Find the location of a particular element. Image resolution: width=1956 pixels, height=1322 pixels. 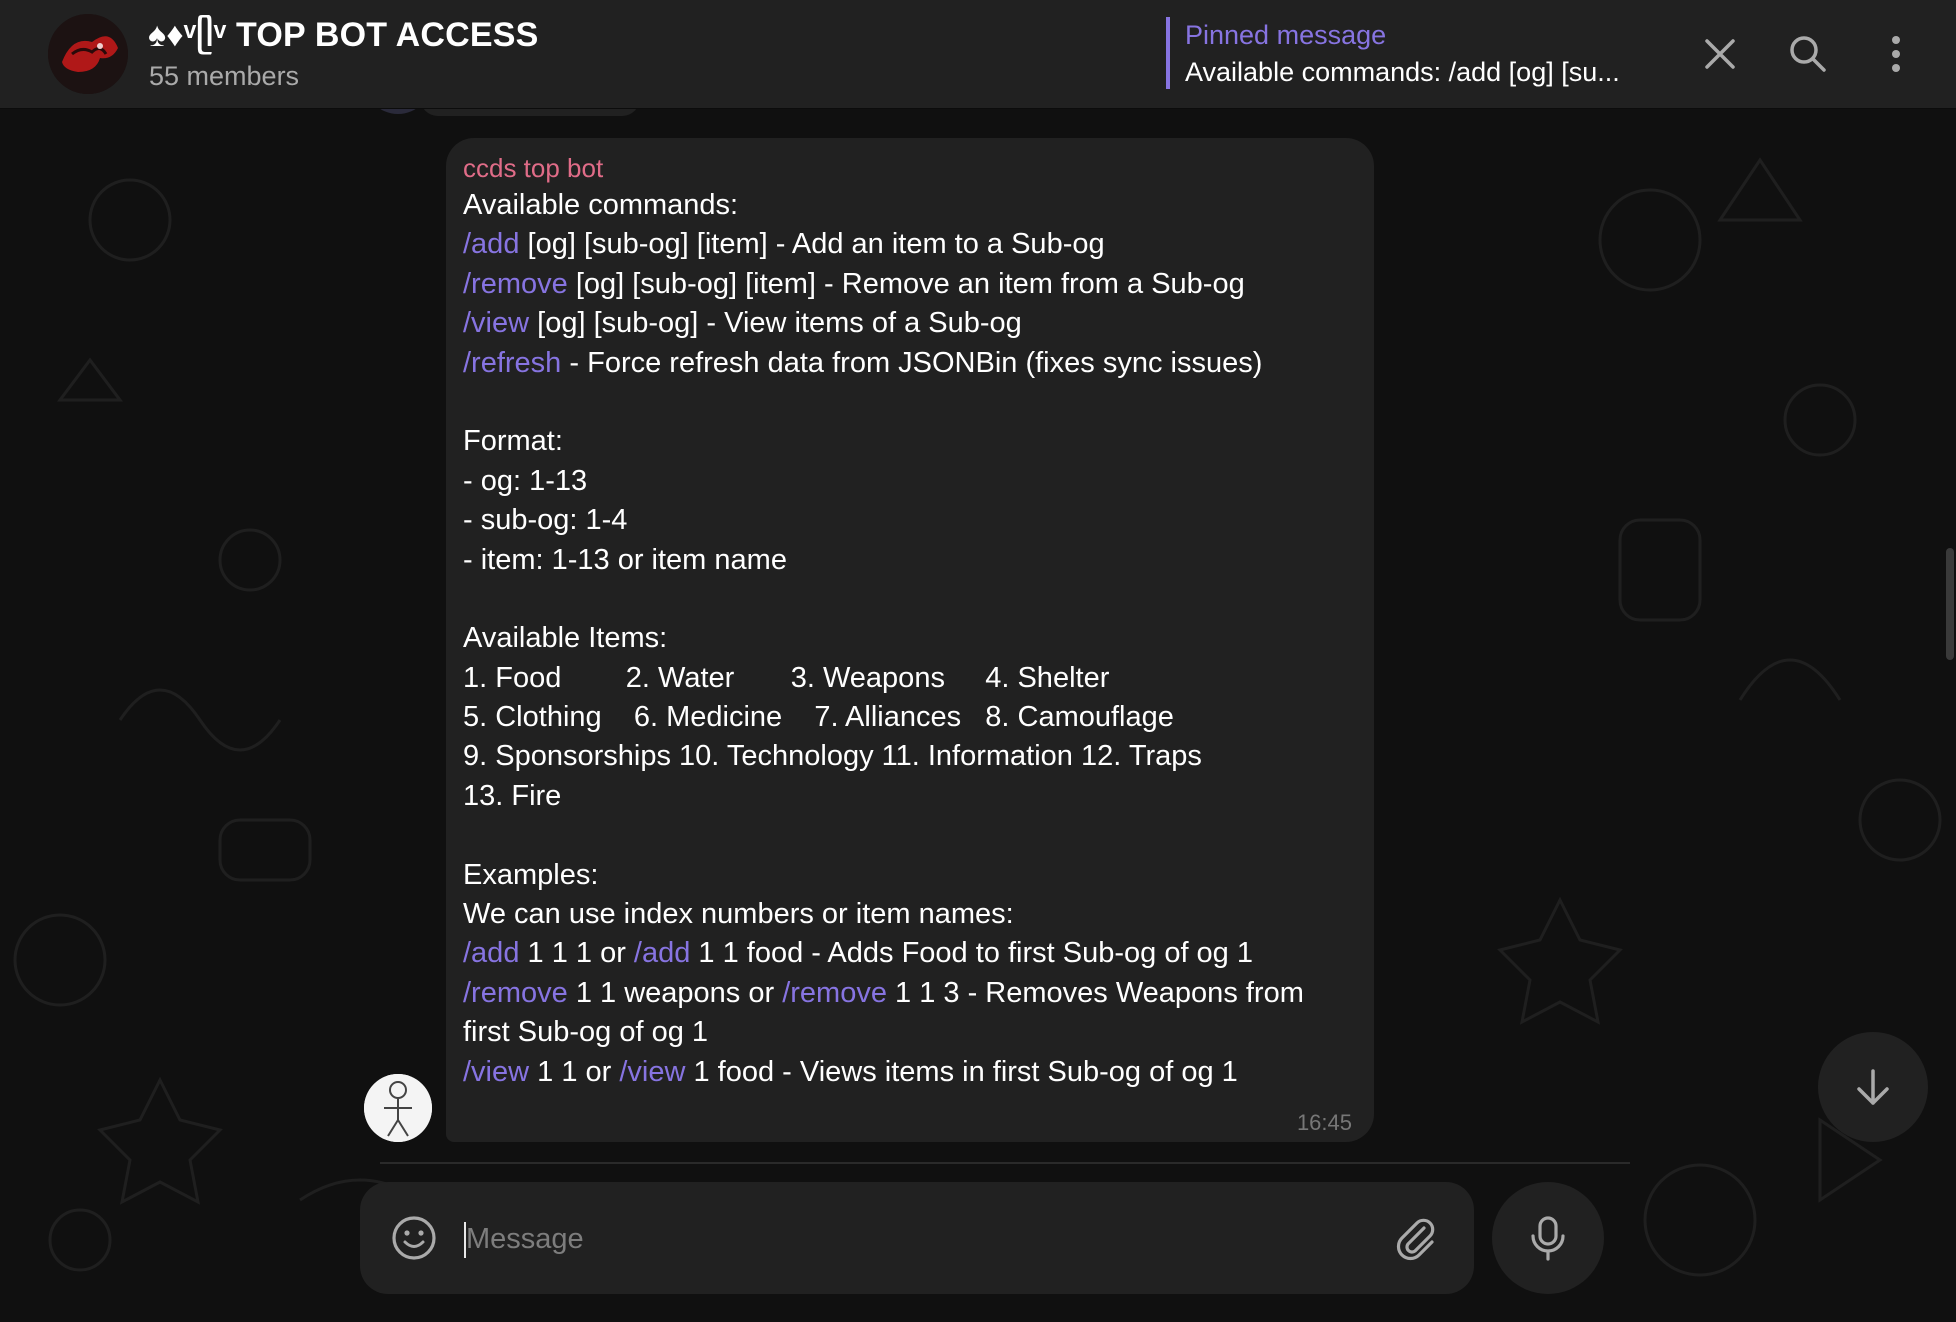

message-text-segment: [og] [sub-og] - View items of a Sub-og is located at coordinates (775, 323).